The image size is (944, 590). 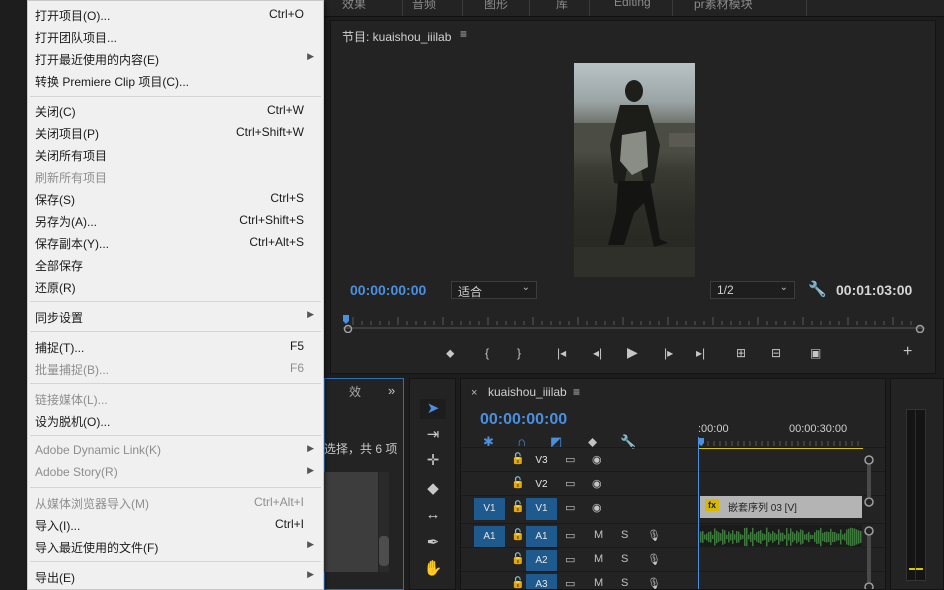 I want to click on menu-item: 另存为(A)... Ctrl+Shift+S, so click(x=175, y=220).